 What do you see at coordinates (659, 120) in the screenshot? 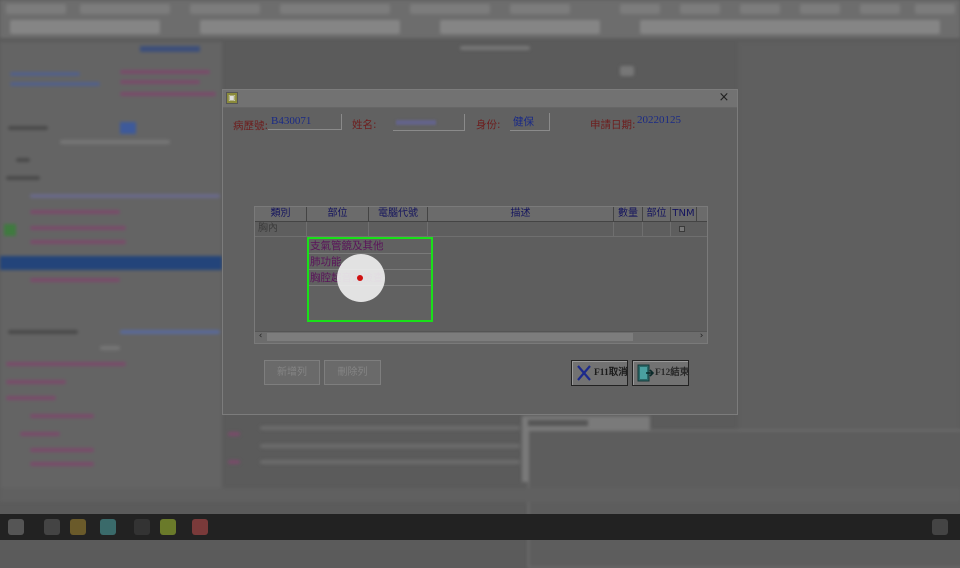
I see `apply-date-value: 20220125` at bounding box center [659, 120].